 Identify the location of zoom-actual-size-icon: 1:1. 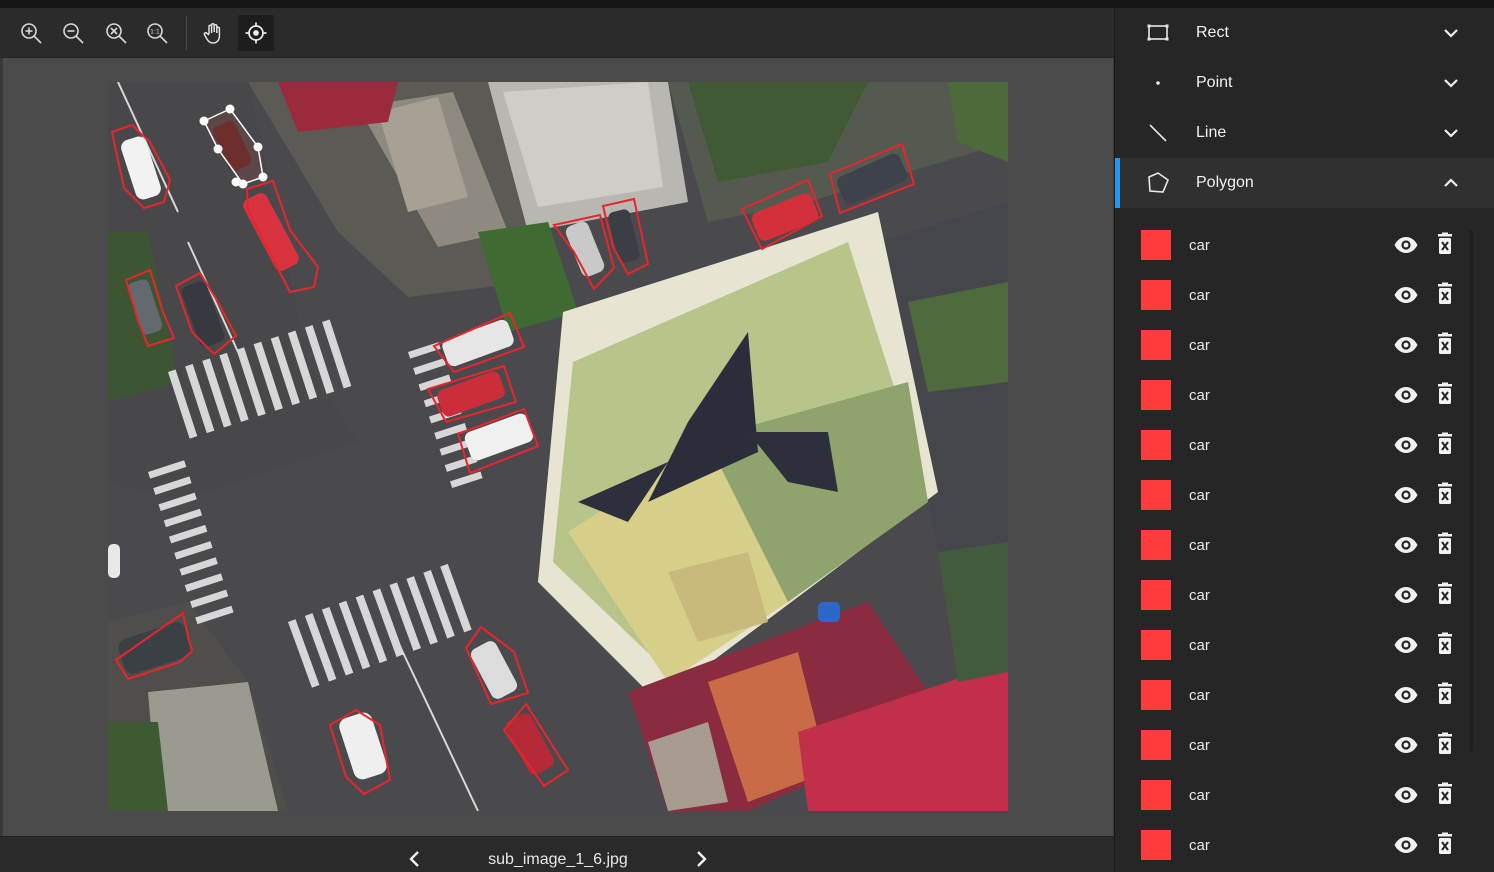
(157, 33).